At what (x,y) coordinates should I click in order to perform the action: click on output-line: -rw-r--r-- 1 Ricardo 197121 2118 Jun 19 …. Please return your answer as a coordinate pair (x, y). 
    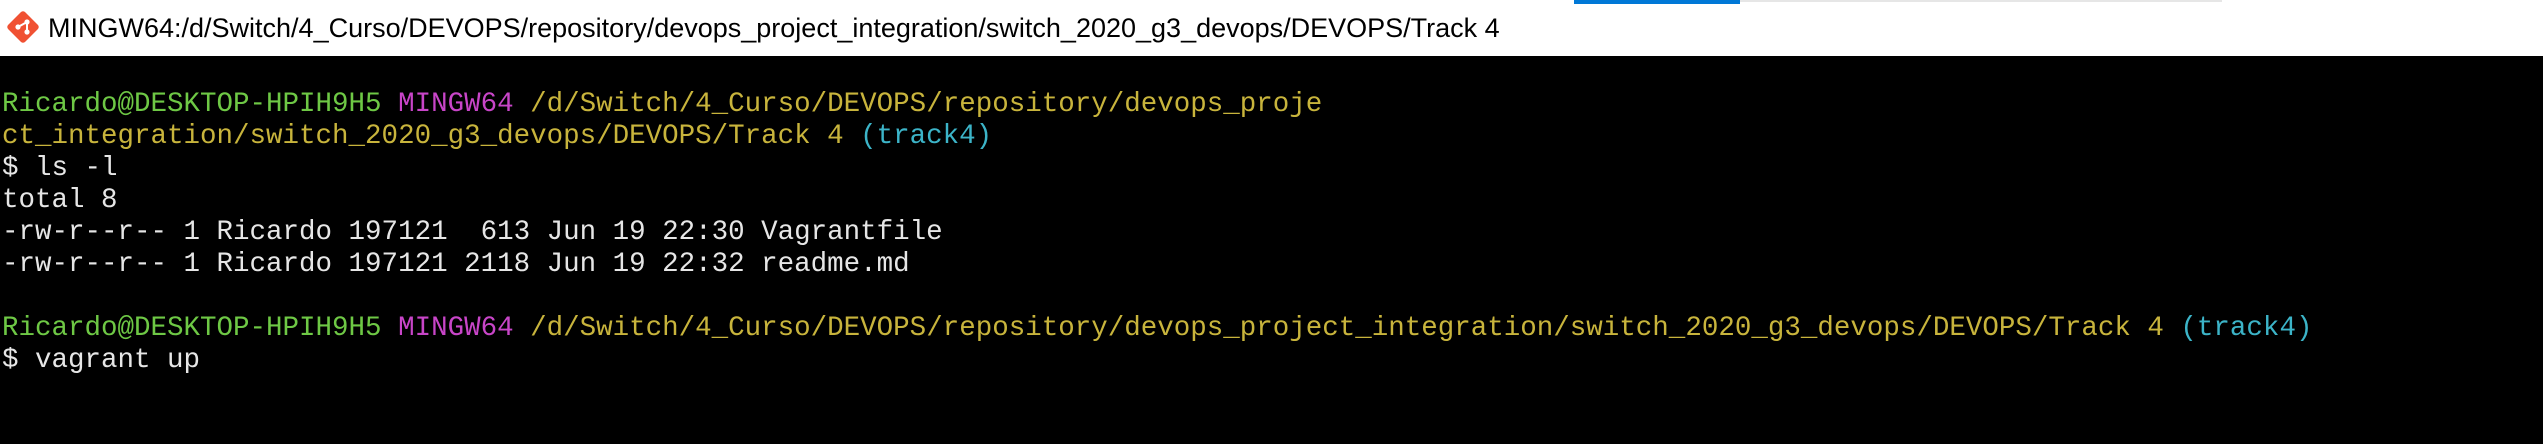
    Looking at the image, I should click on (456, 264).